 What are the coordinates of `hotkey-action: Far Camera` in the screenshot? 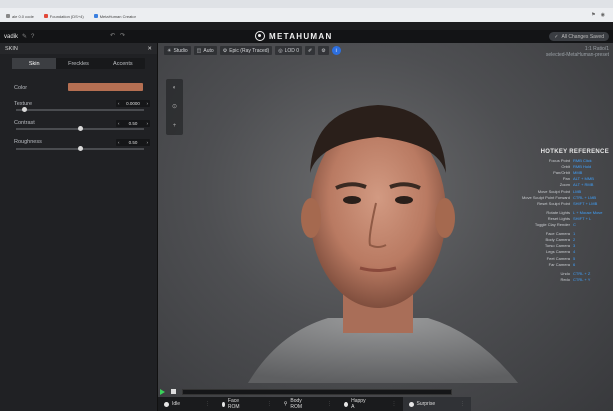 It's located at (559, 264).